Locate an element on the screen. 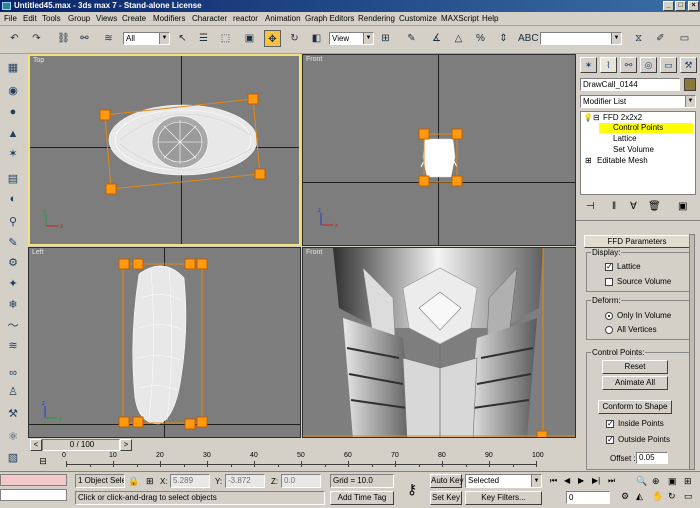 This screenshot has height=508, width=700. biped-icon: ♙ is located at coordinates (13, 392).